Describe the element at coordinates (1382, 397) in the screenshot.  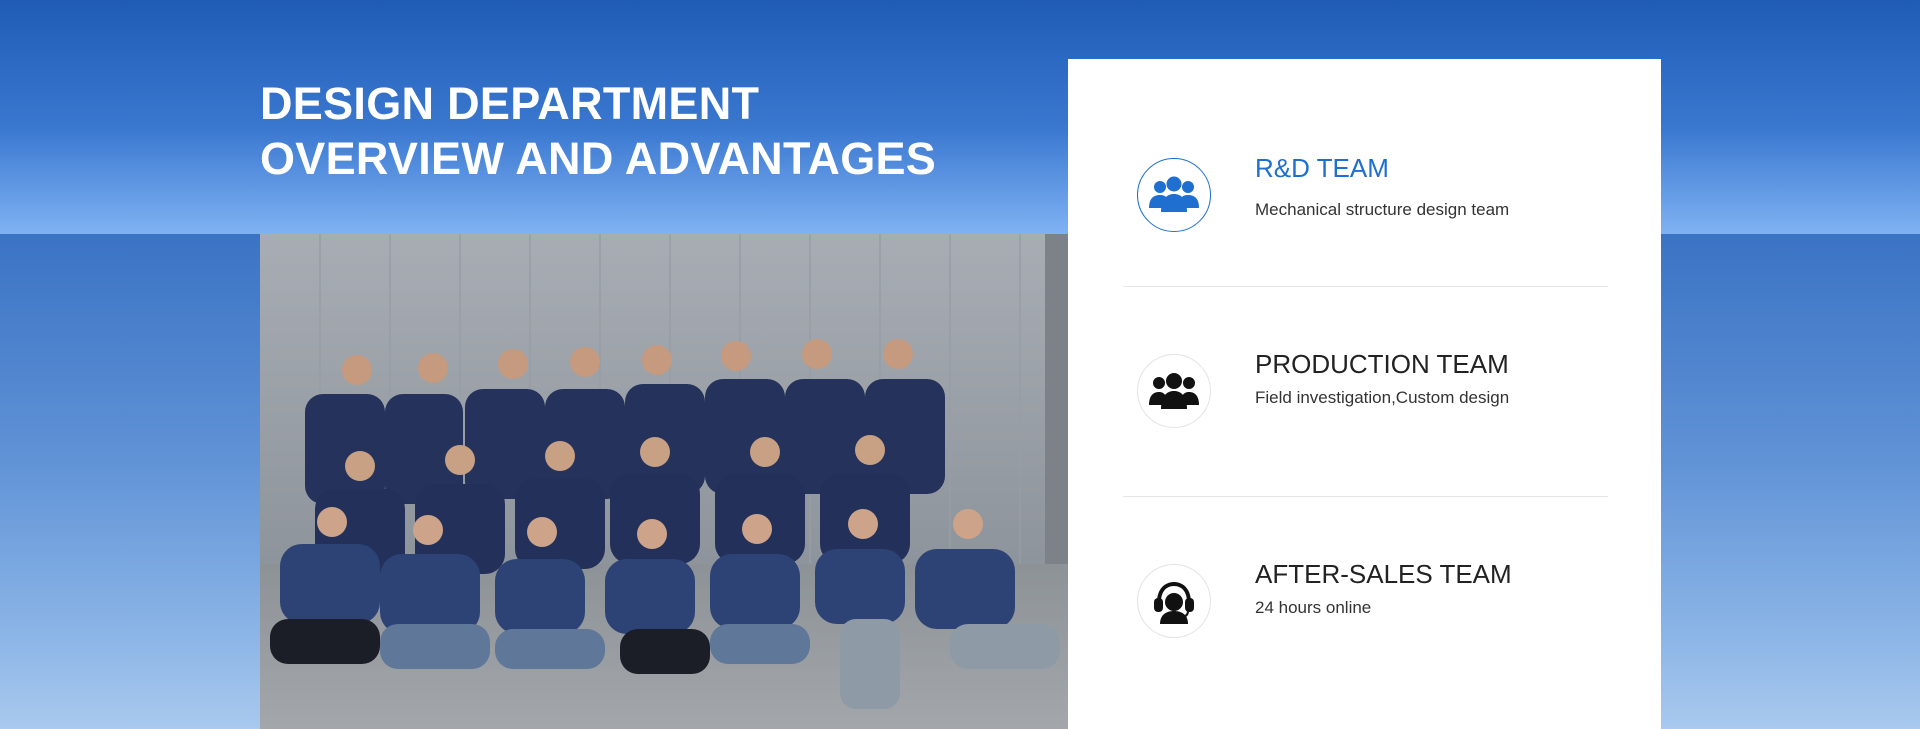
I see `team-description: Field investigation,Custom design` at that location.